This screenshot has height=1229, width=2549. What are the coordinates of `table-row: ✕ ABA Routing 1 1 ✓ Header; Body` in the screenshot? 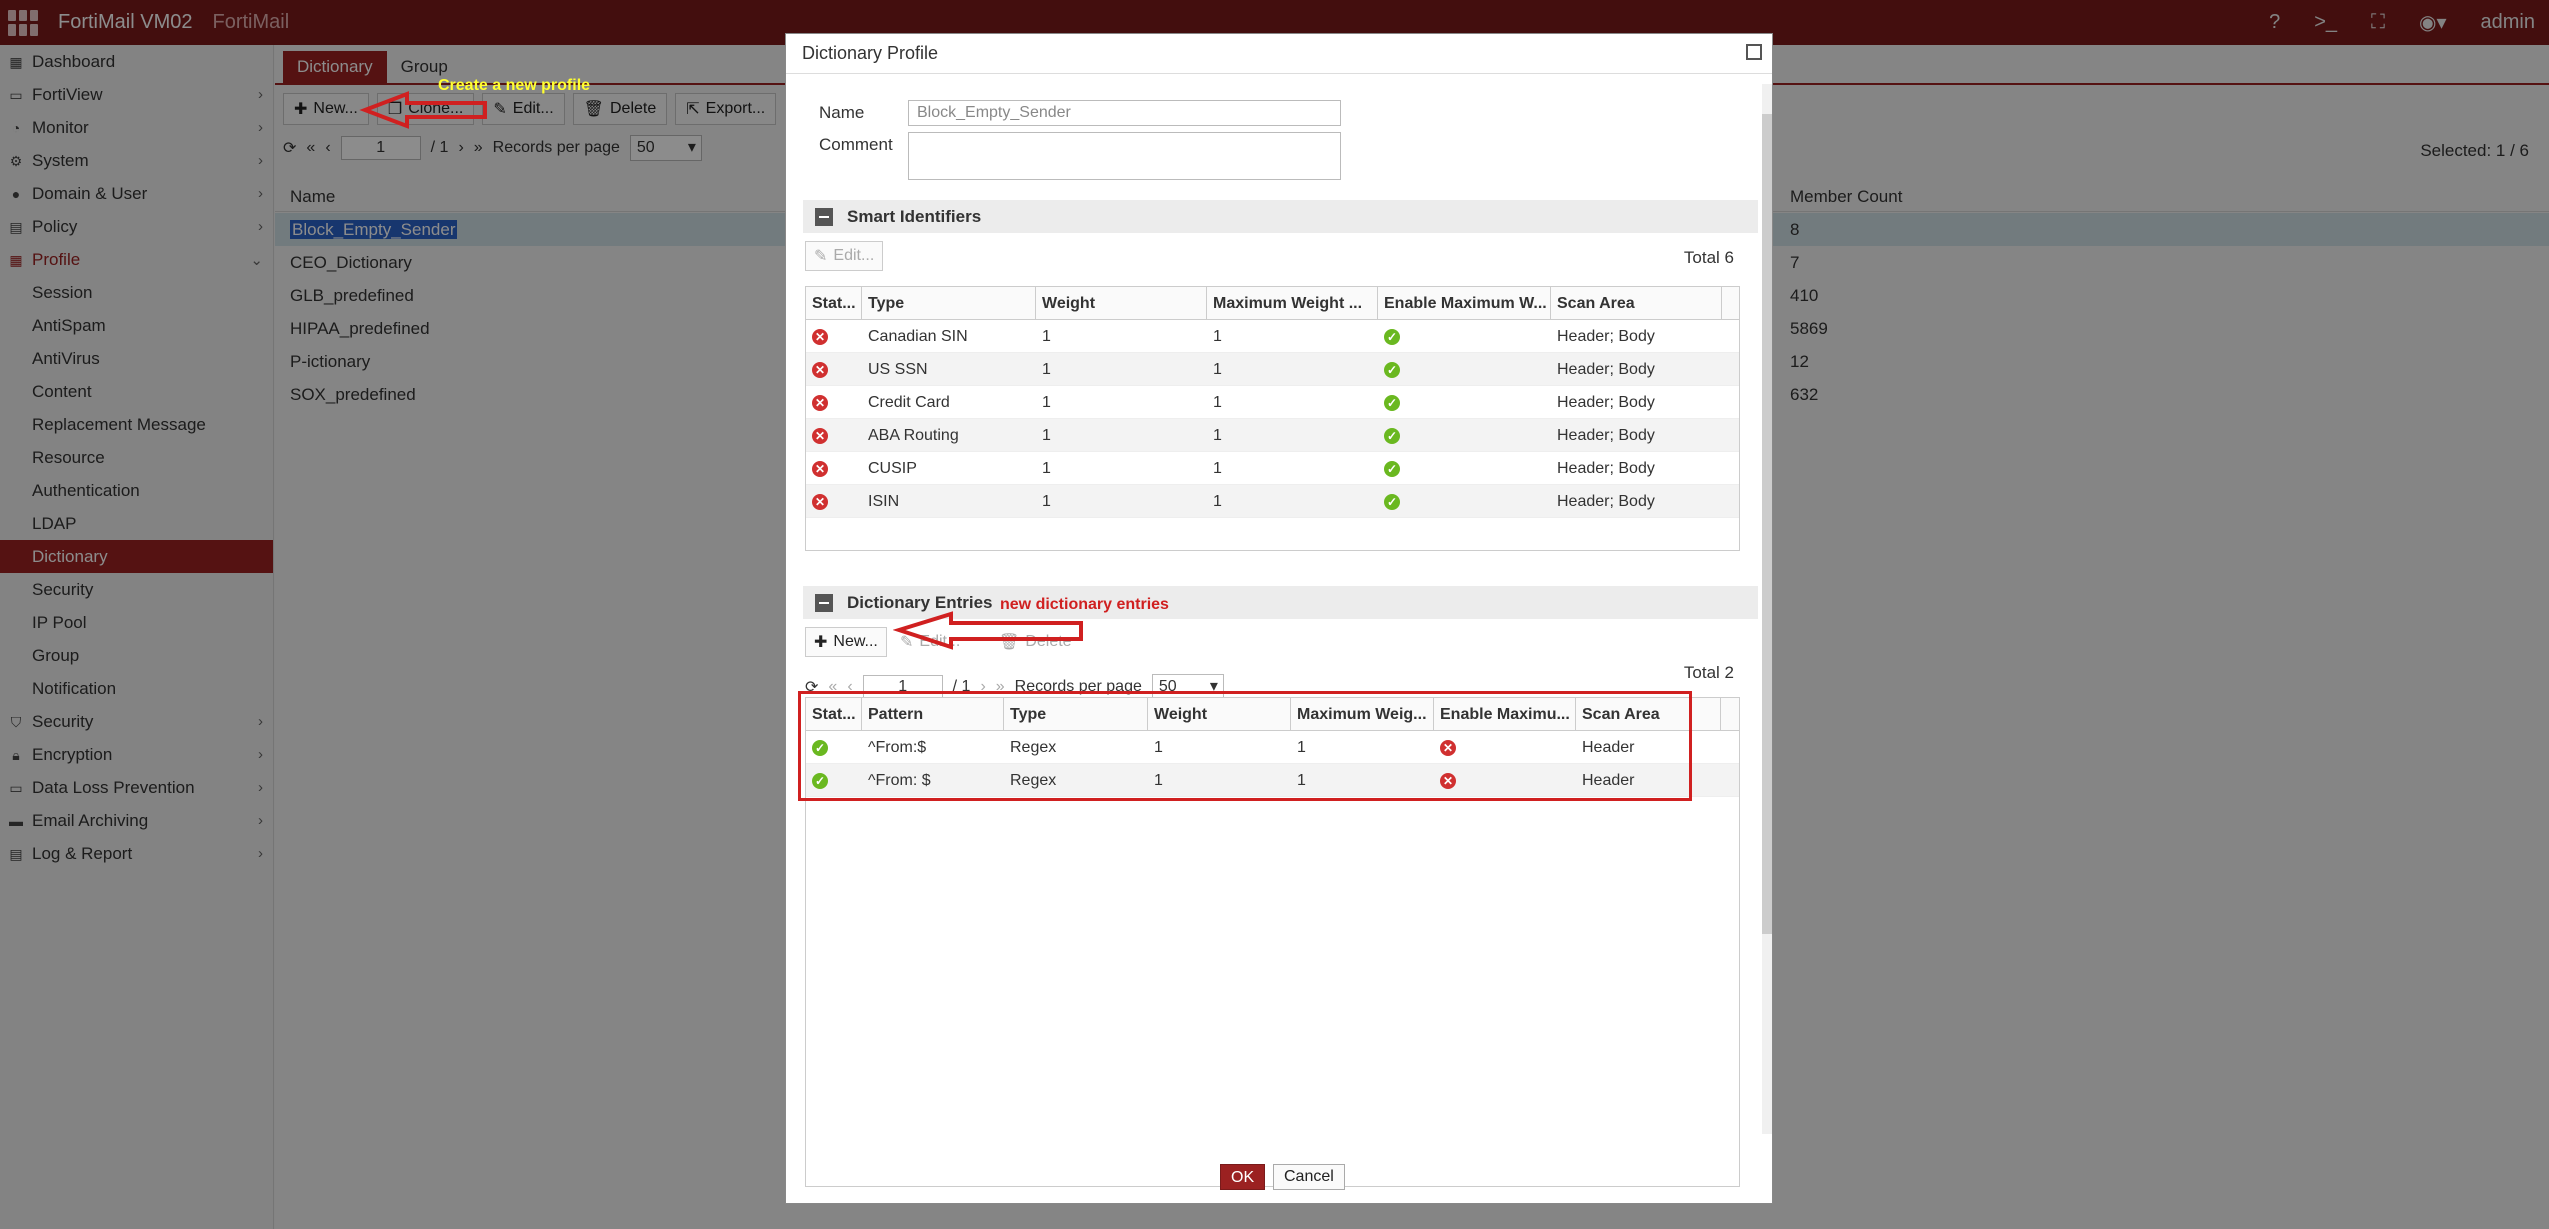 It's located at (1272, 435).